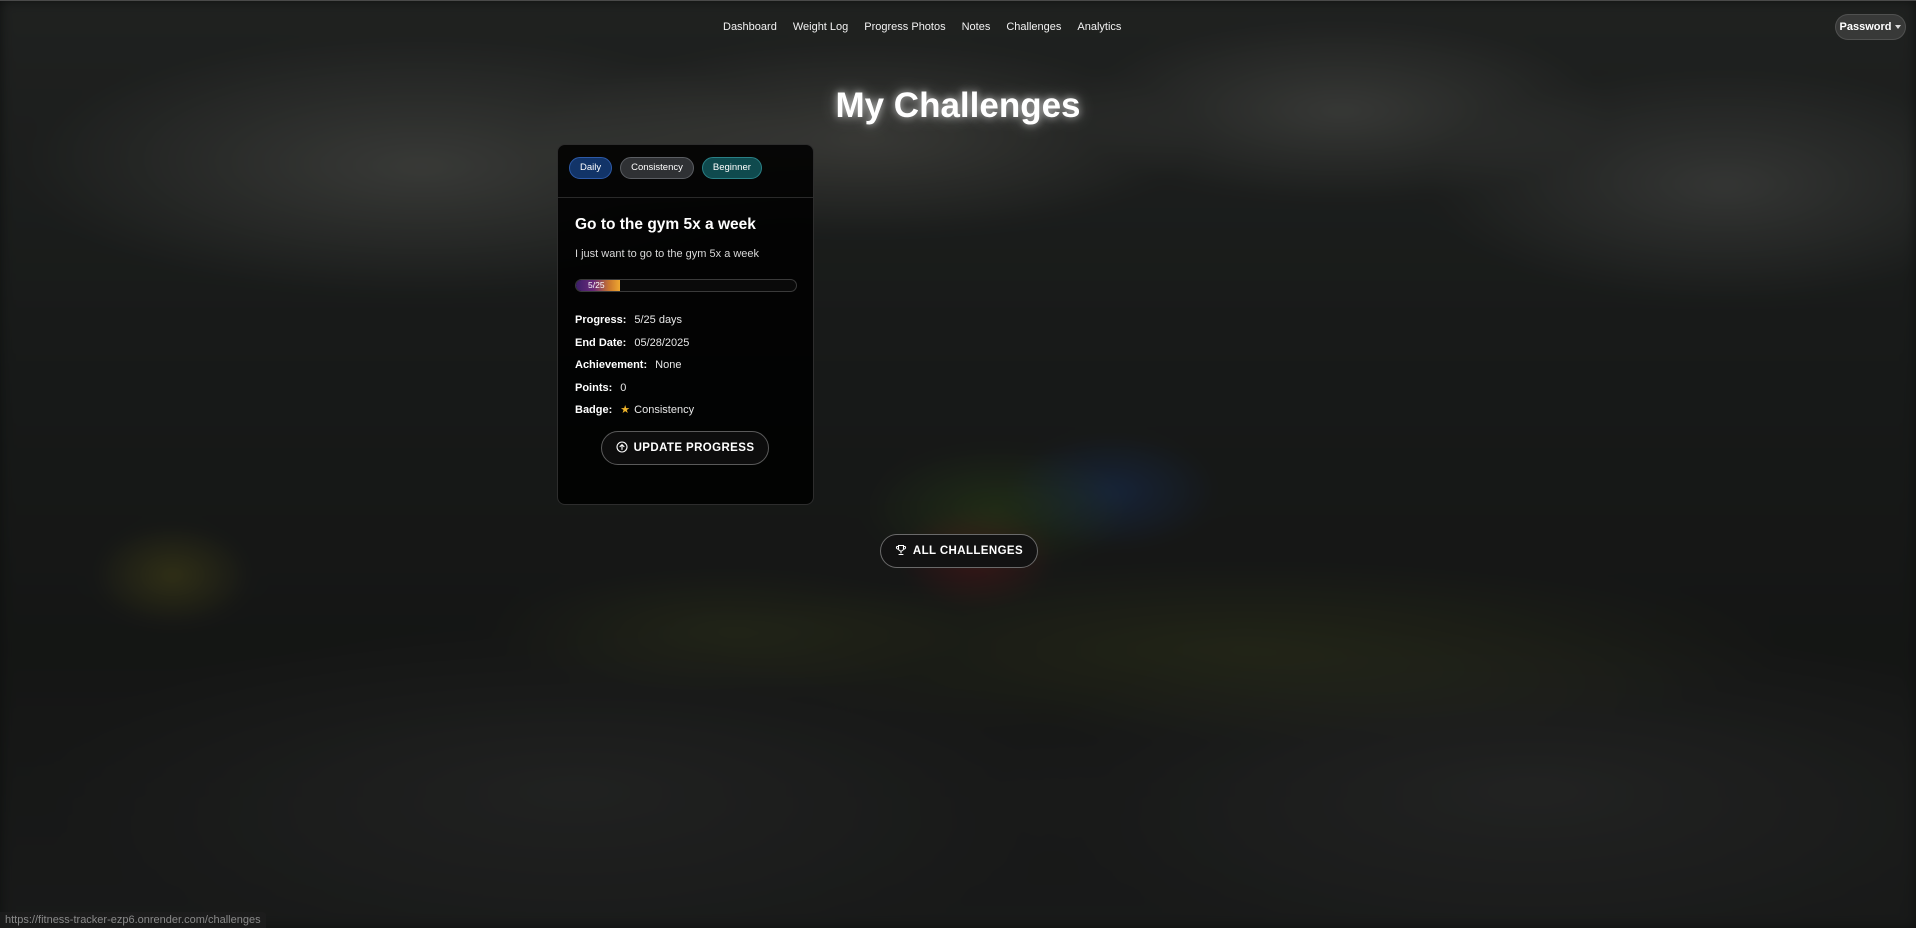 The image size is (1916, 928). I want to click on caret-down-icon, so click(1898, 27).